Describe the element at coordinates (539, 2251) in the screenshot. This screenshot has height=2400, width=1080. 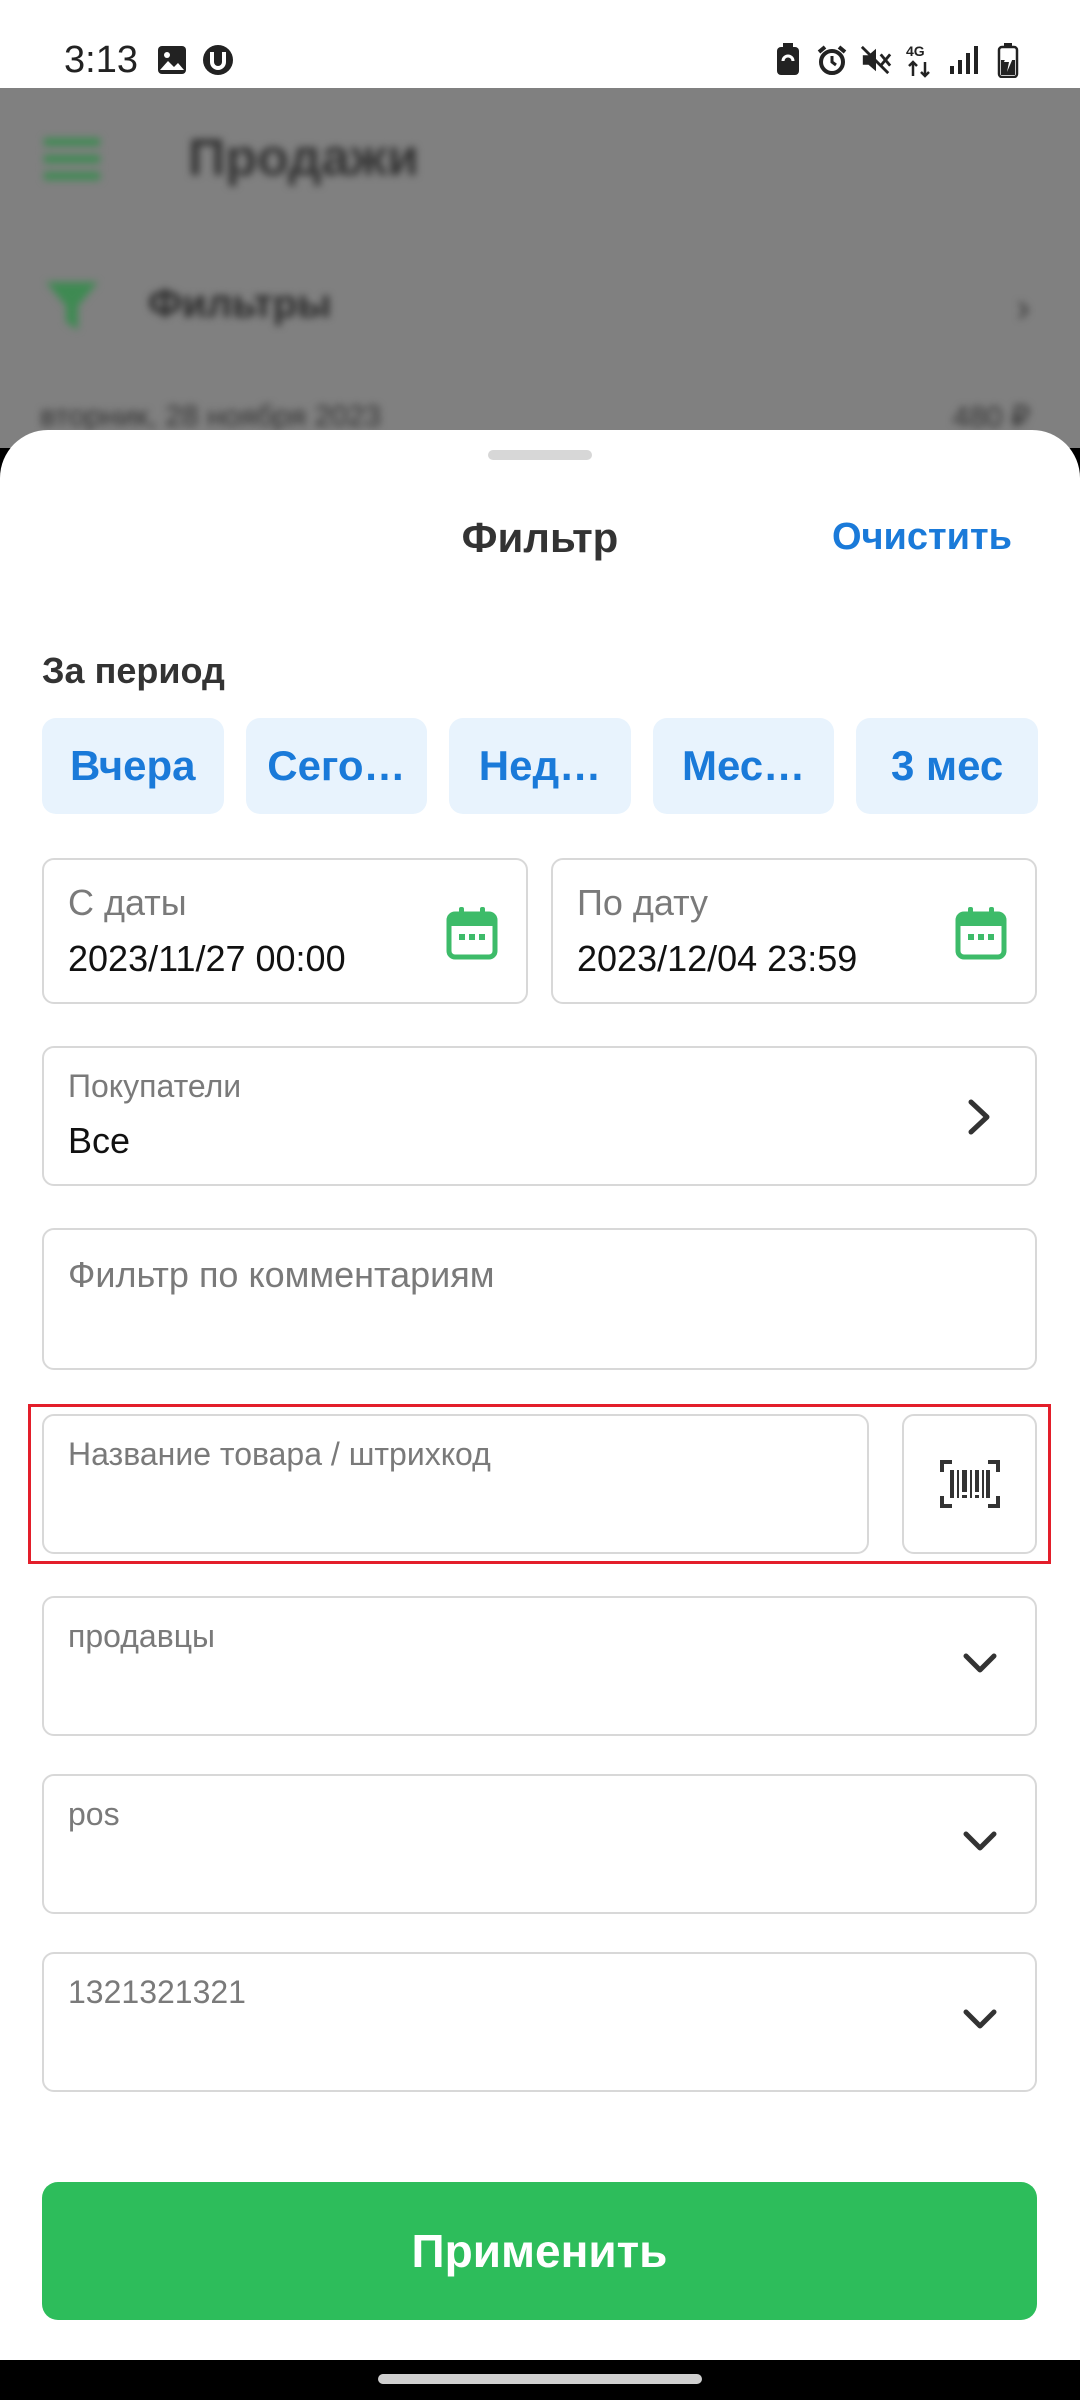
I see `apply-button: Применить` at that location.